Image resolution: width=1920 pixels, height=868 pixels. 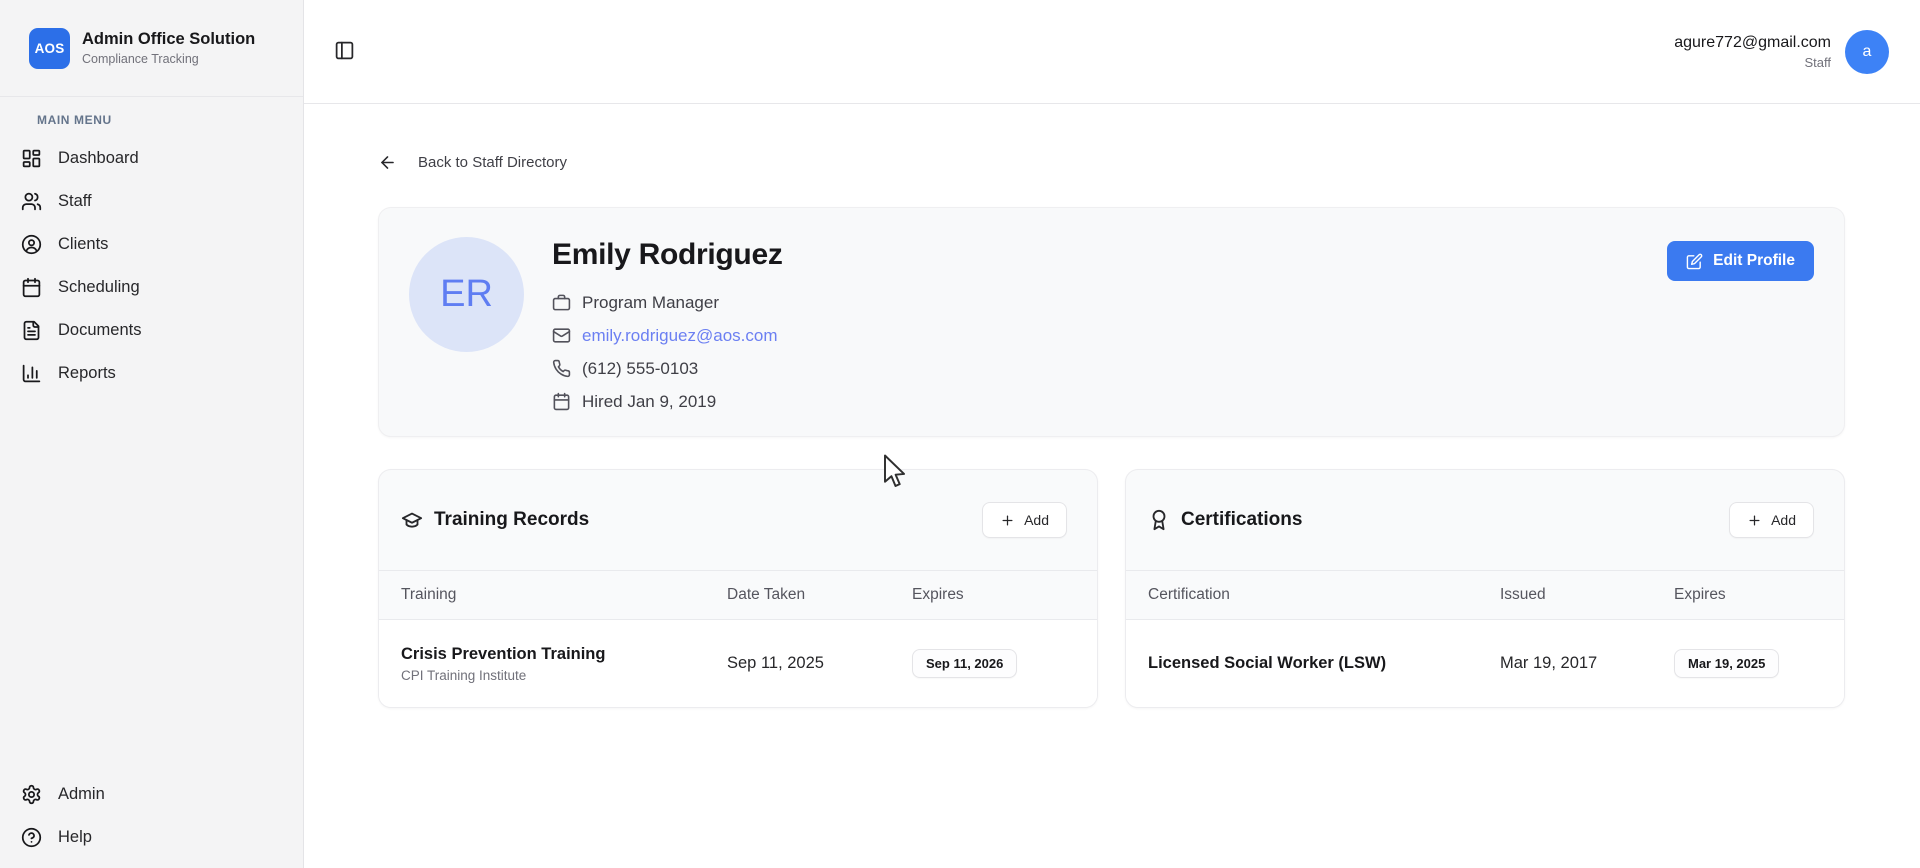 What do you see at coordinates (98, 158) in the screenshot?
I see `sidebar-item-label: Dashboard` at bounding box center [98, 158].